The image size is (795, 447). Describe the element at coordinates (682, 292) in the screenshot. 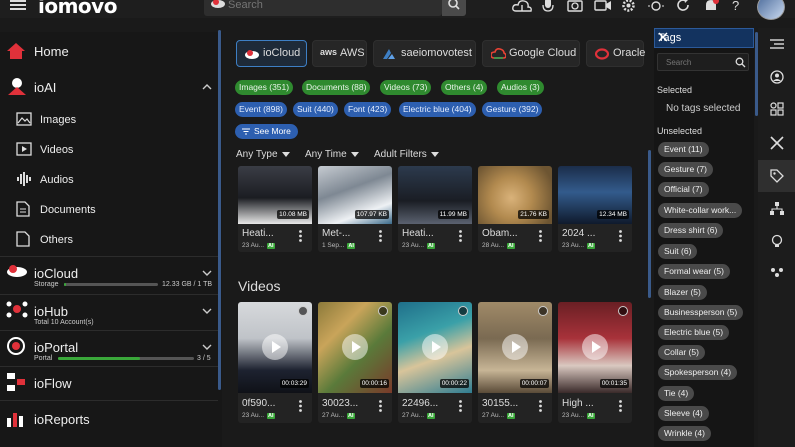

I see `tag-chip: Blazer (5)` at that location.